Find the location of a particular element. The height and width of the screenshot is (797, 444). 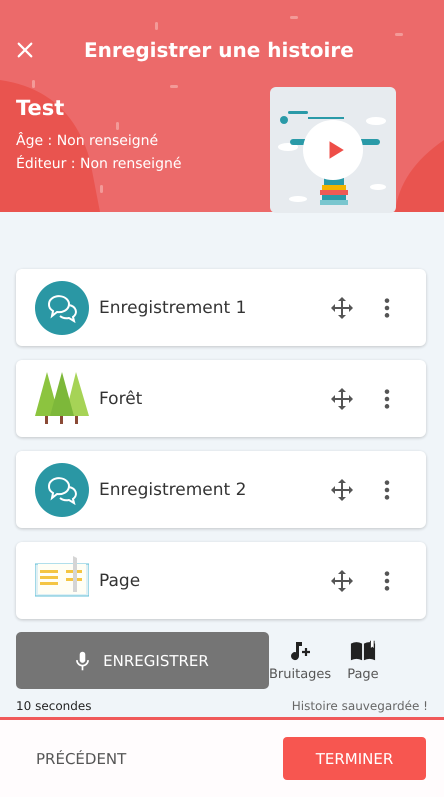

age-label: Âge : Non renseigné is located at coordinates (88, 141).